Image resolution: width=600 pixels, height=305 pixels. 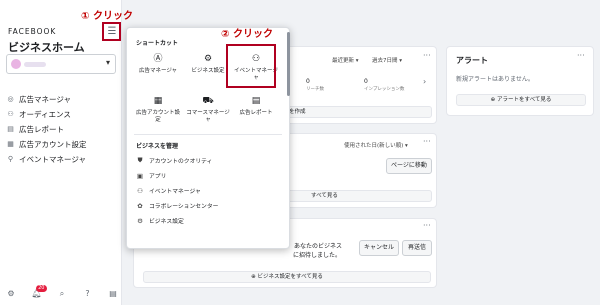 What do you see at coordinates (157, 146) in the screenshot?
I see `manage-business-heading: ビジネスを管理` at bounding box center [157, 146].